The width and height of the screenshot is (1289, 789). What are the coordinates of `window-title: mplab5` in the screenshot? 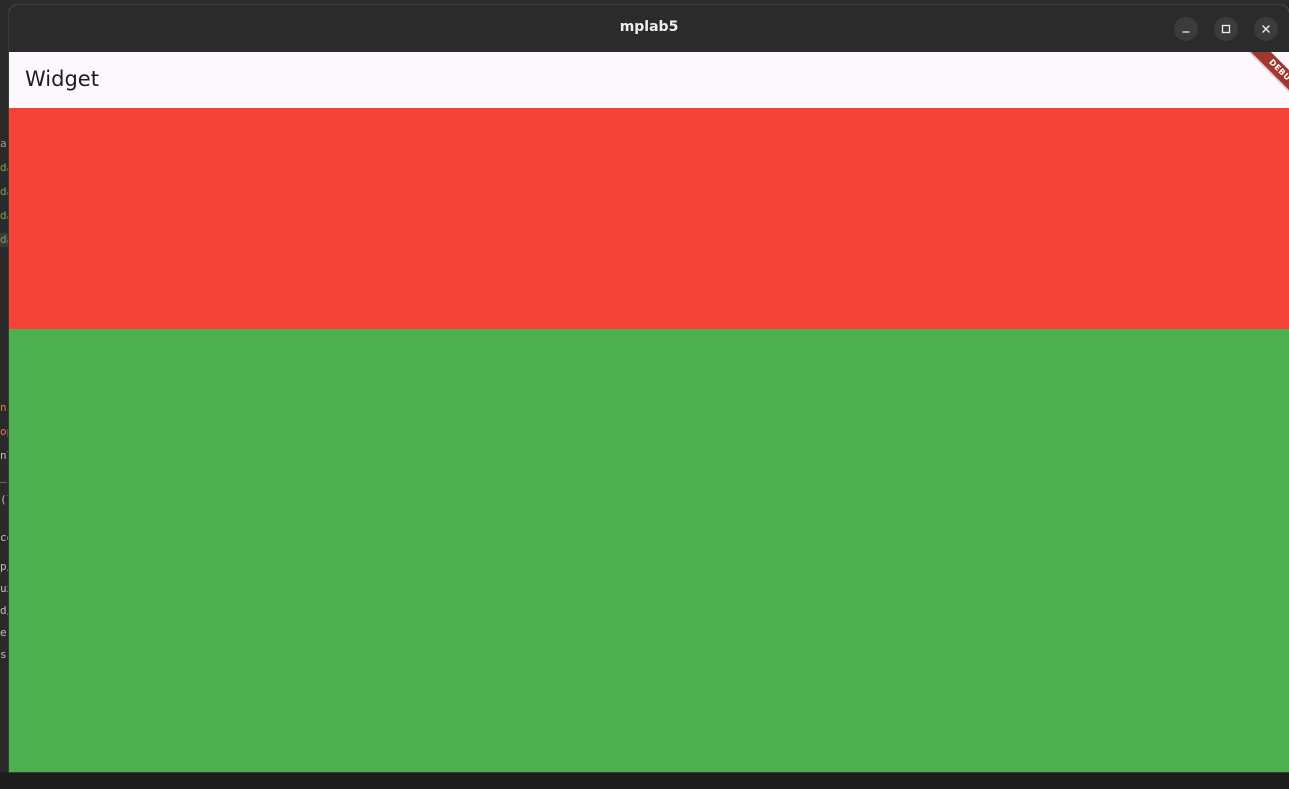 It's located at (649, 27).